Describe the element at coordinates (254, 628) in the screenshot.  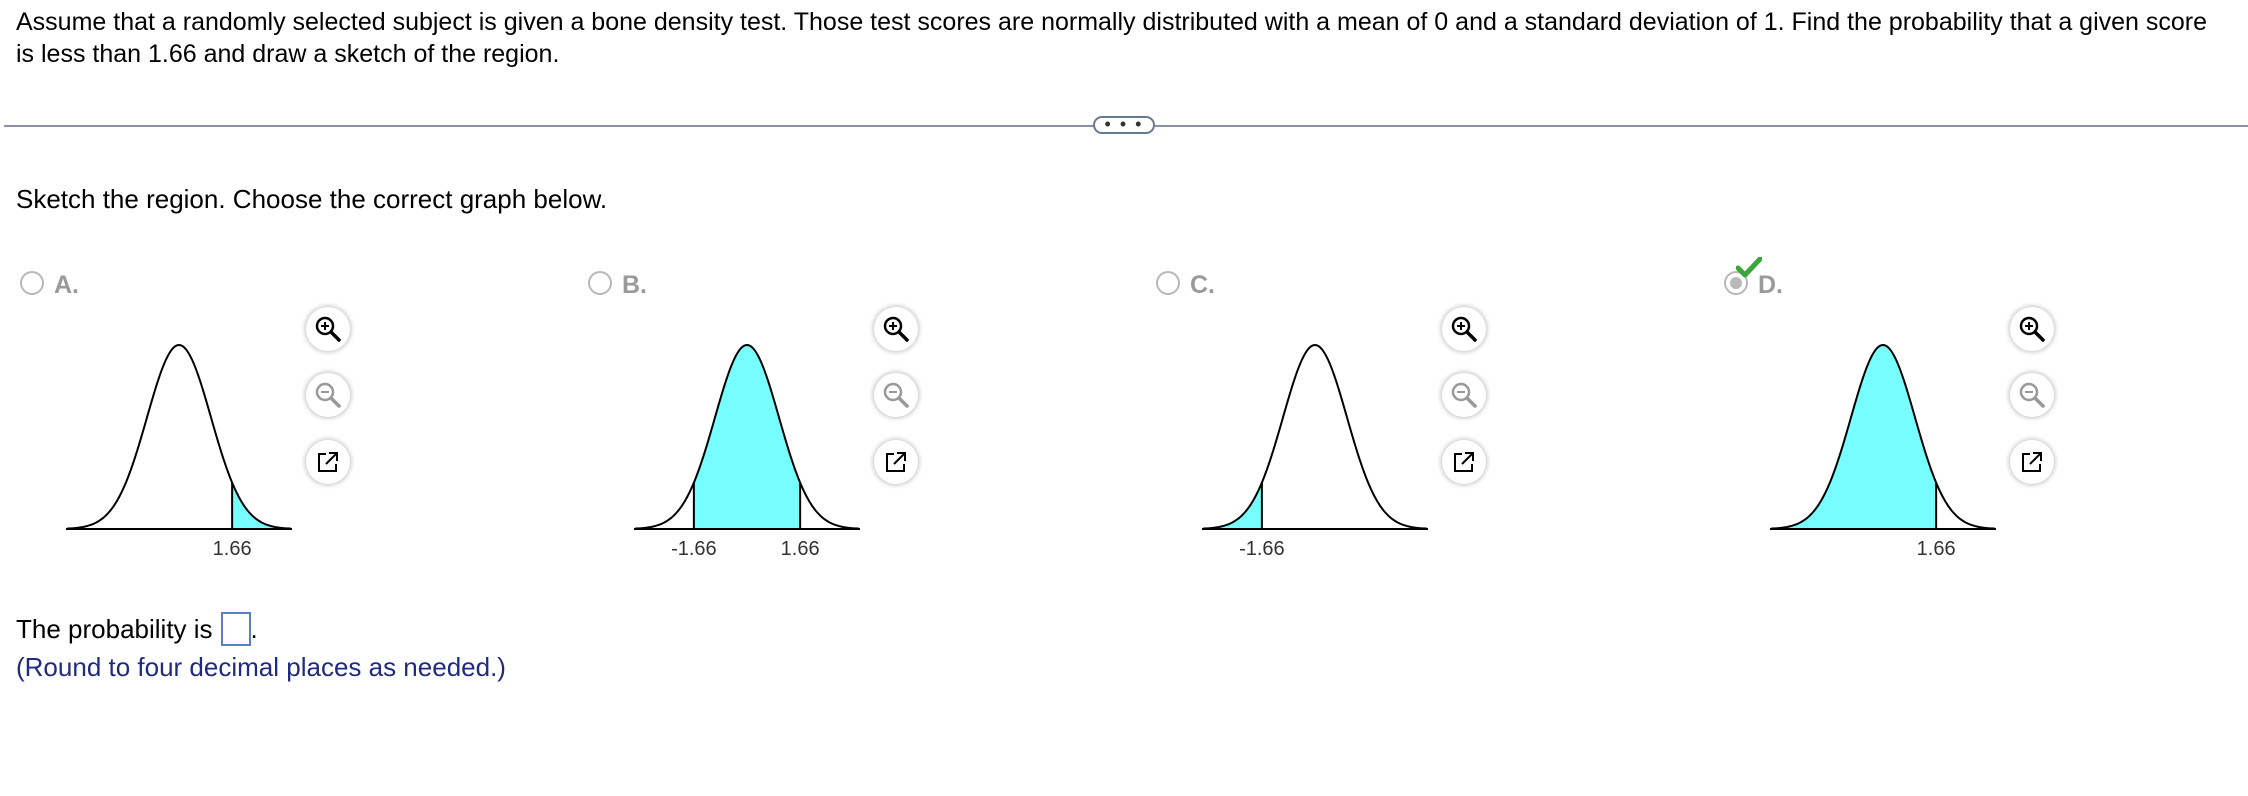
I see `answer-suffix: .` at that location.